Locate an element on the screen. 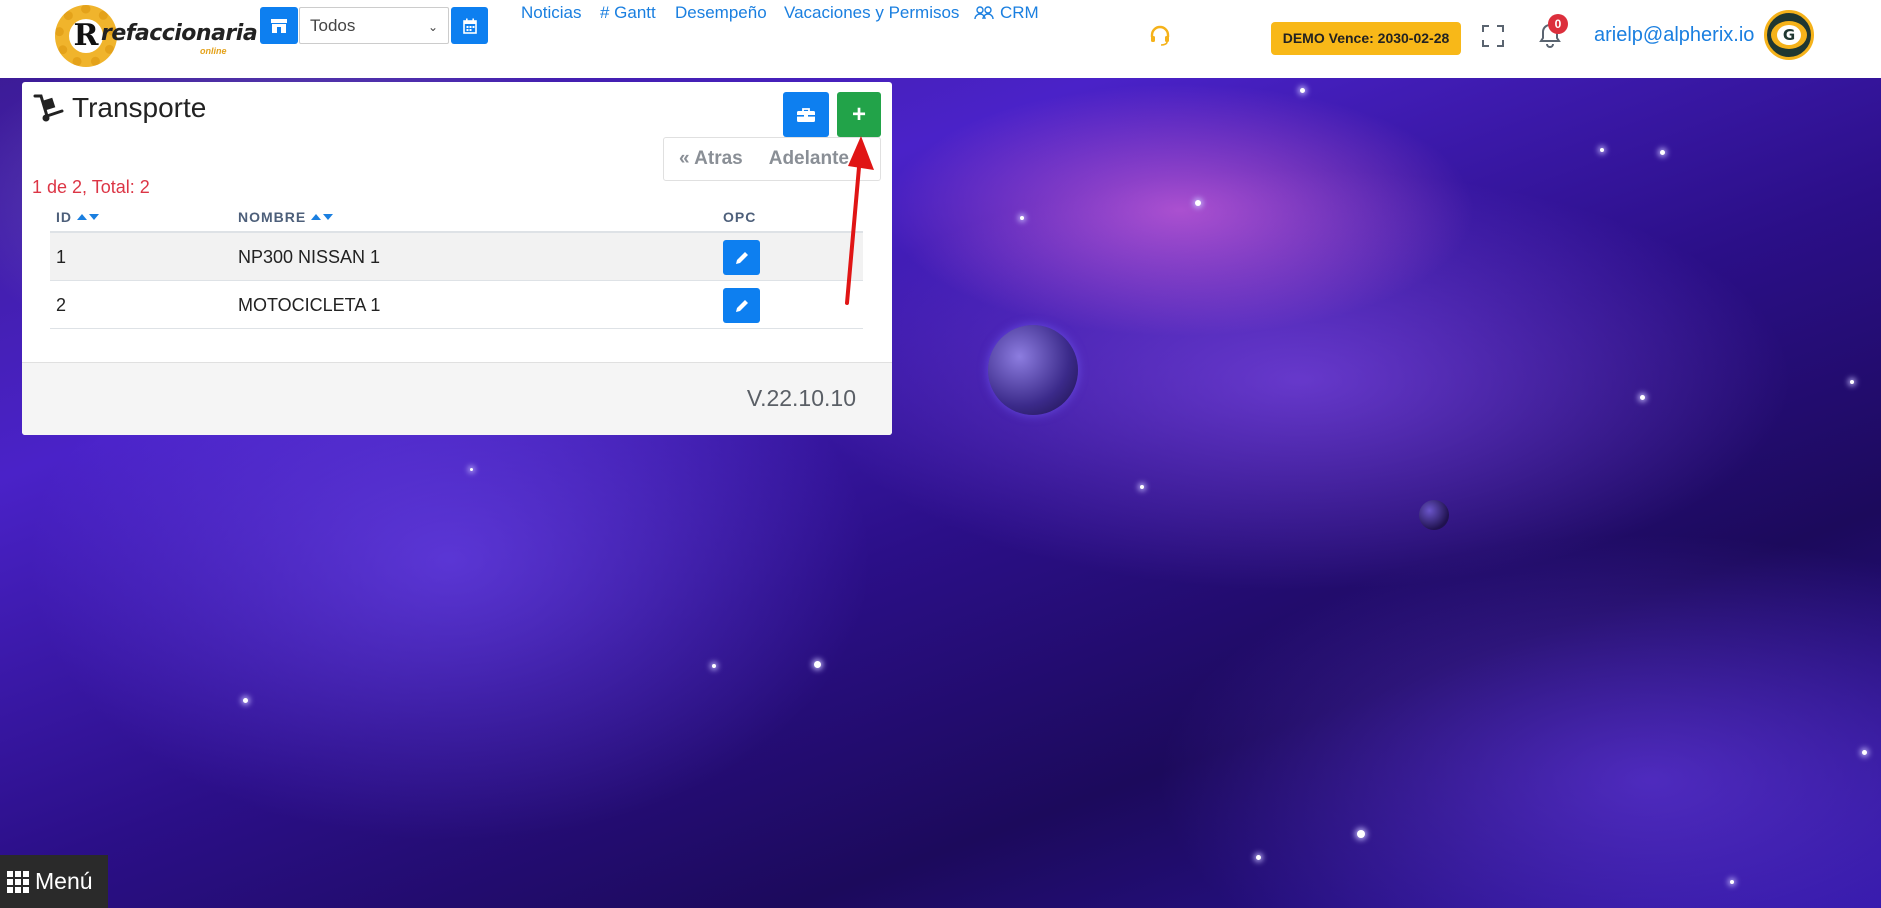 Image resolution: width=1881 pixels, height=908 pixels. column-header-id-label: ID is located at coordinates (64, 217).